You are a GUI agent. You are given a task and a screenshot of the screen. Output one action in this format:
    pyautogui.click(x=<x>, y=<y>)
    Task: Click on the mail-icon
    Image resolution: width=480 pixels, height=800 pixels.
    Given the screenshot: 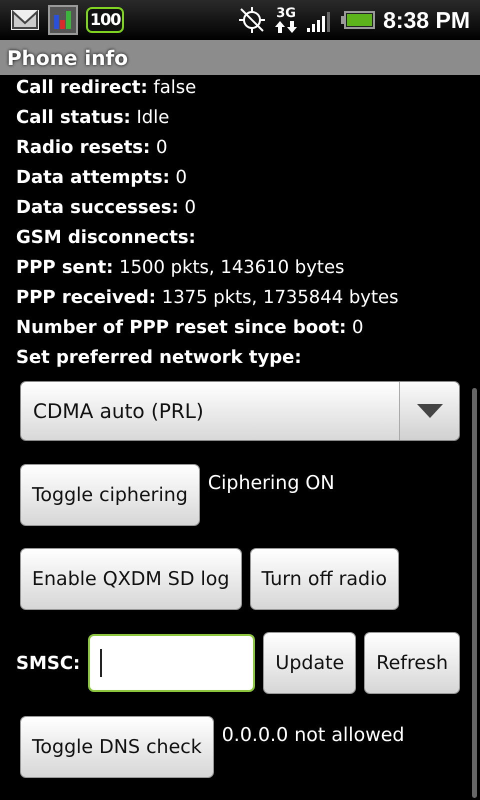 What is the action you would take?
    pyautogui.click(x=25, y=20)
    